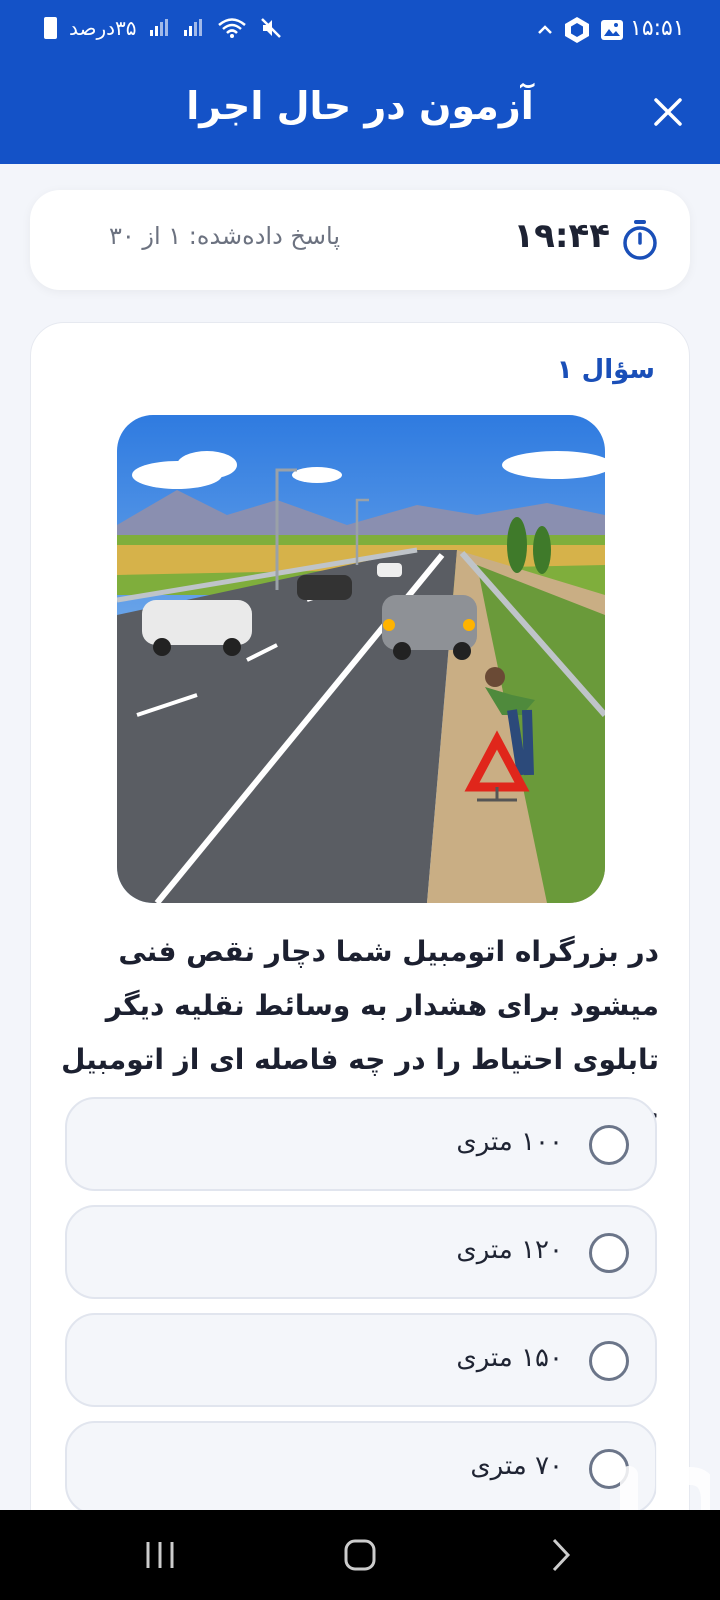 This screenshot has width=720, height=1600. What do you see at coordinates (361, 1144) in the screenshot?
I see `option-1: ۱۰۰ متری` at bounding box center [361, 1144].